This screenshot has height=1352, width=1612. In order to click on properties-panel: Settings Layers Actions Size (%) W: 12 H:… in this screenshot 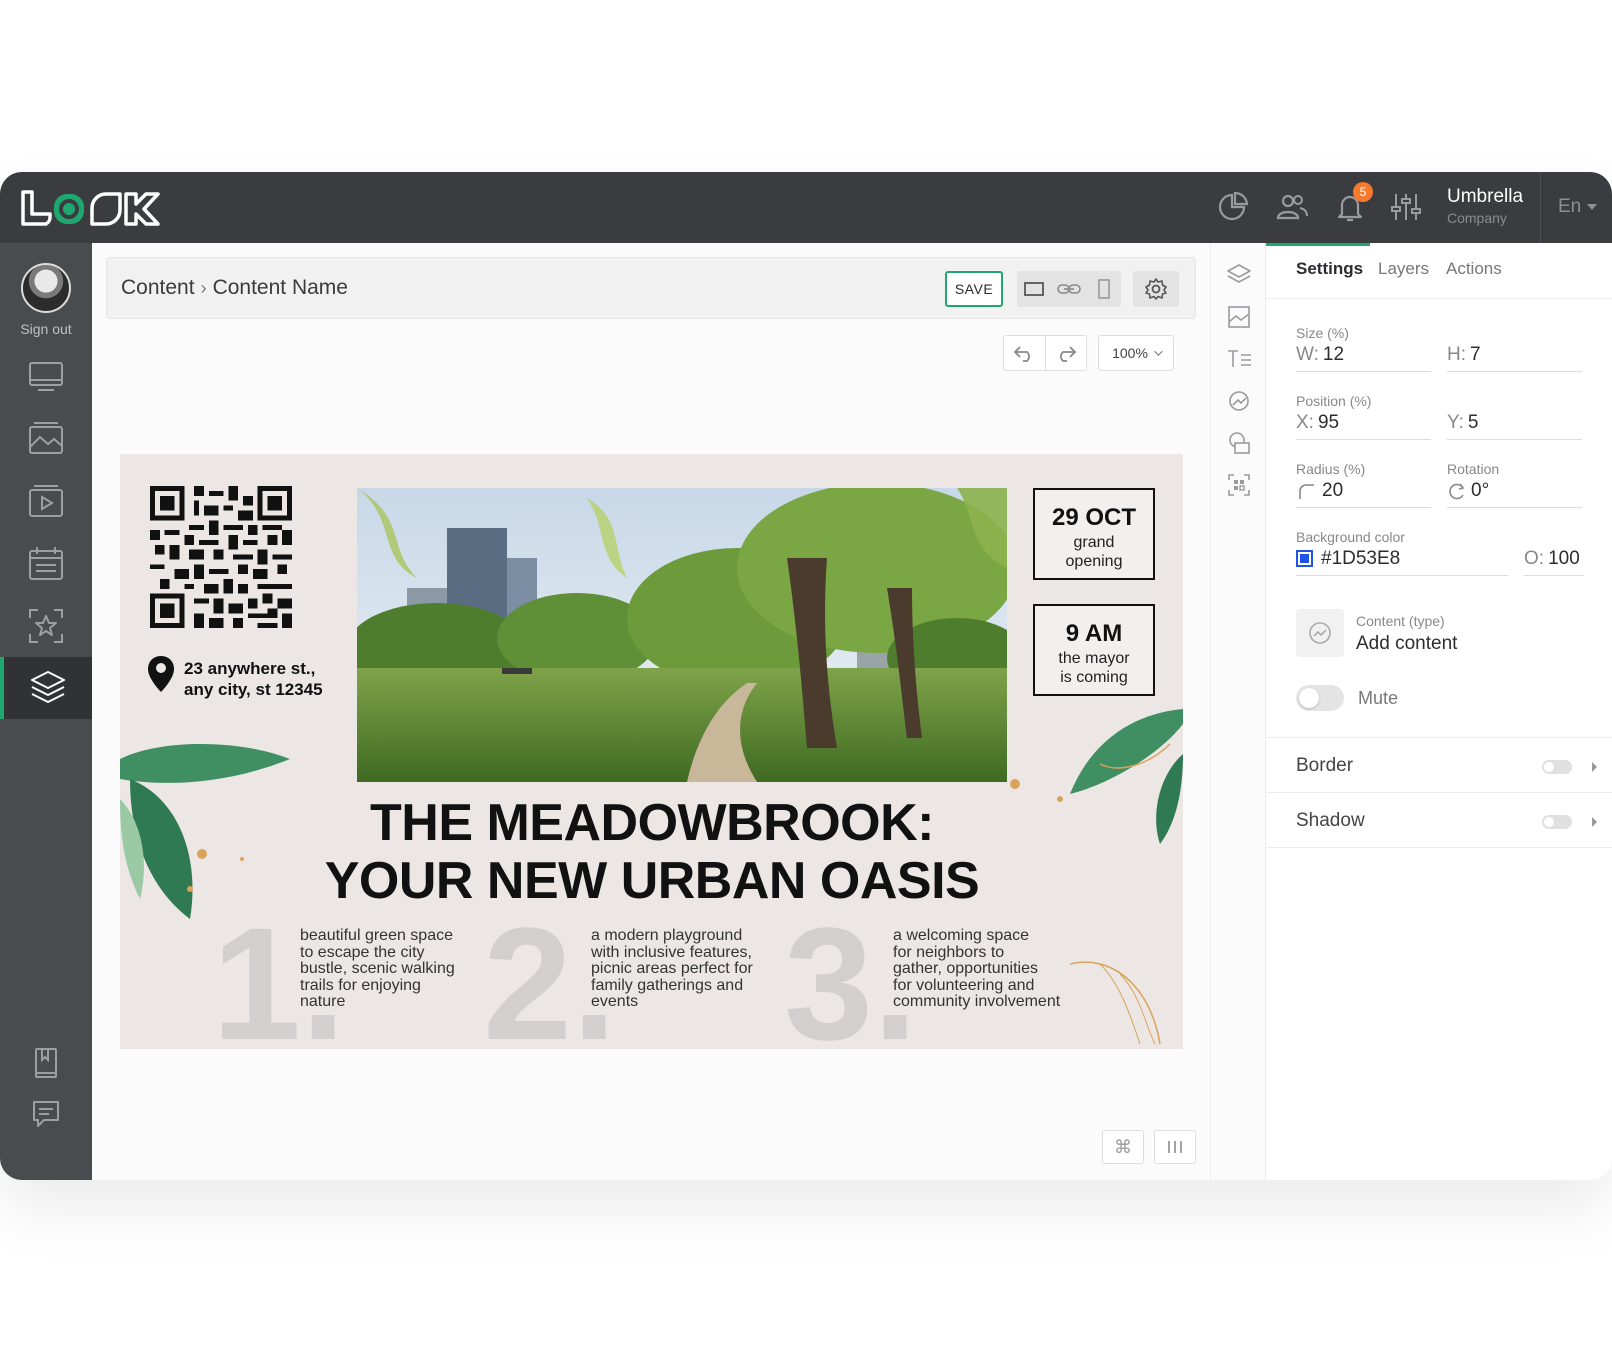, I will do `click(1439, 711)`.